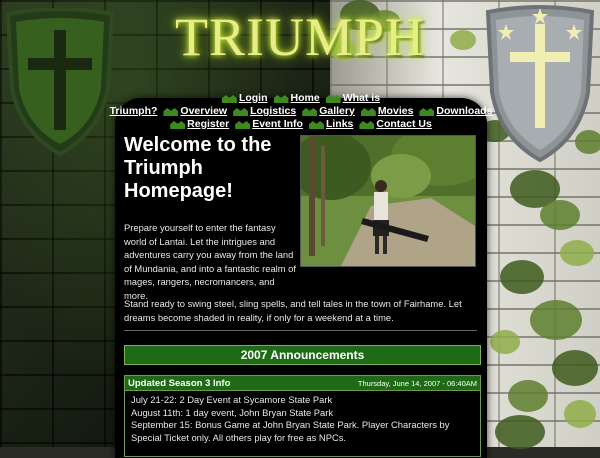  What do you see at coordinates (339, 124) in the screenshot?
I see `nav-links-label: Links` at bounding box center [339, 124].